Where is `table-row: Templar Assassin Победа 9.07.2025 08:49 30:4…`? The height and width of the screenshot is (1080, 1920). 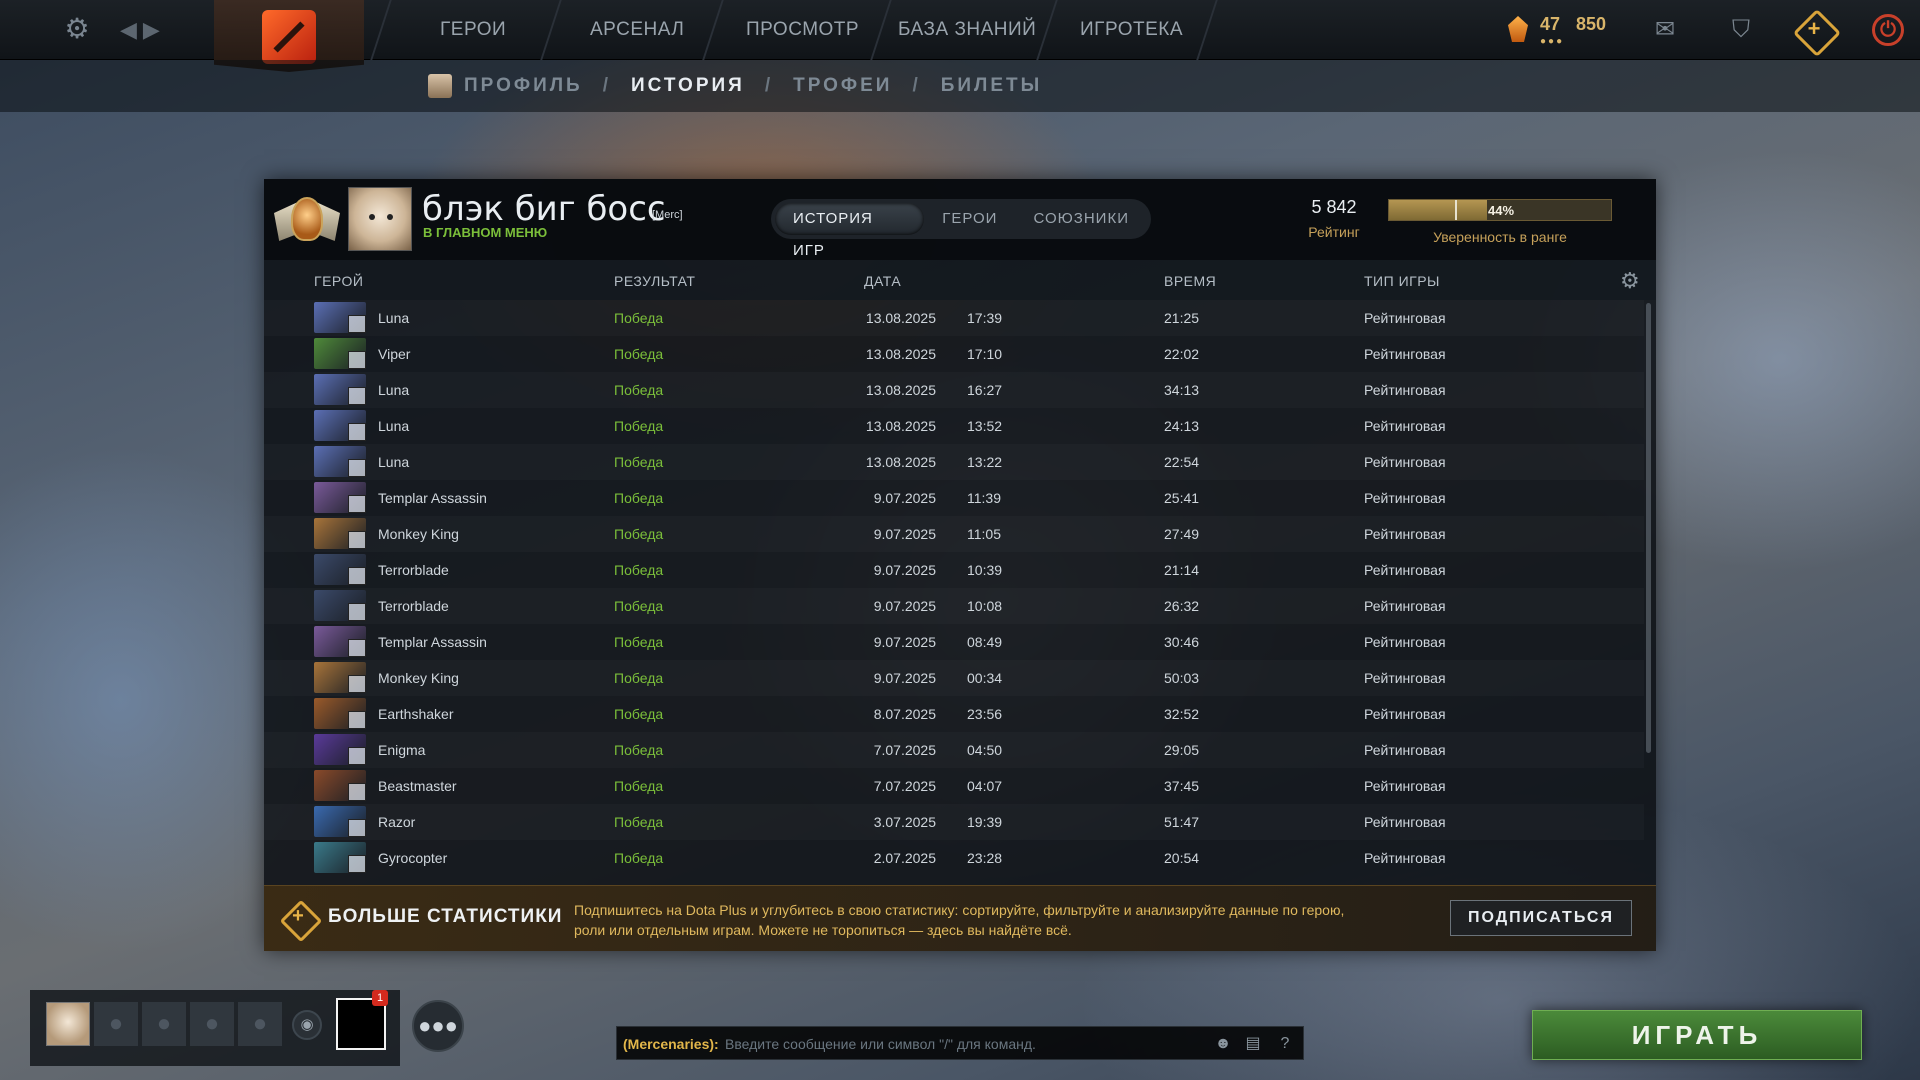 table-row: Templar Assassin Победа 9.07.2025 08:49 30:4… is located at coordinates (954, 642).